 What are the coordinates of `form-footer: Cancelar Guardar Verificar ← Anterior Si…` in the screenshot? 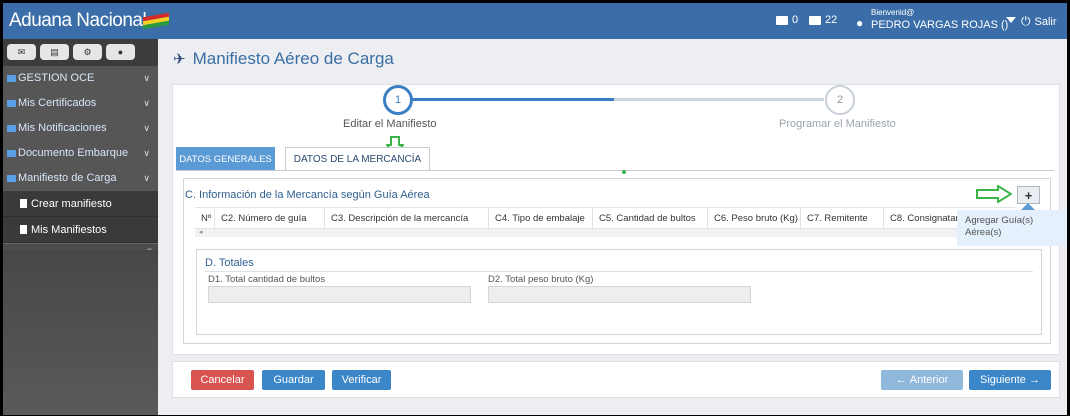 It's located at (616, 379).